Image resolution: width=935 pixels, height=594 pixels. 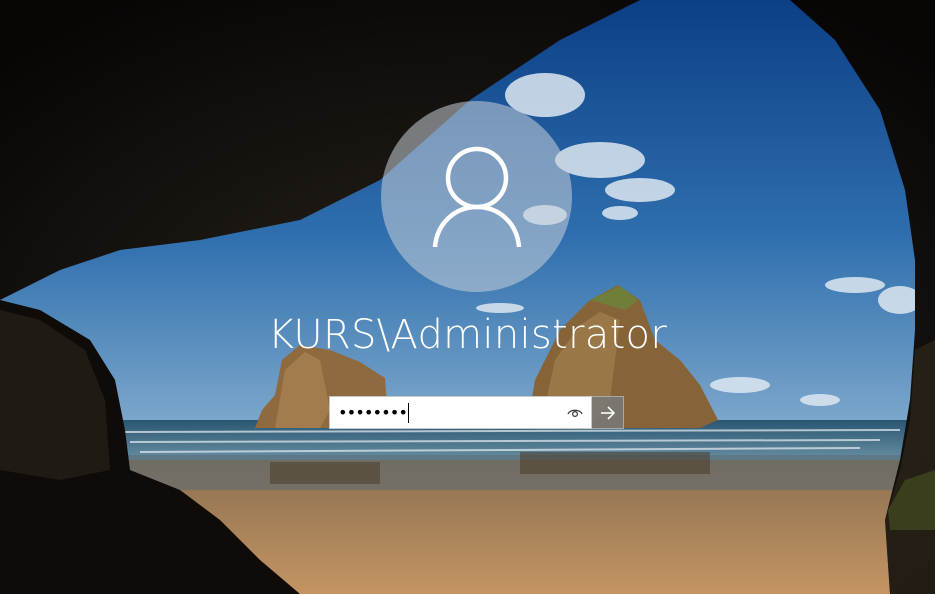 I want to click on user-silhouette-icon, so click(x=476, y=196).